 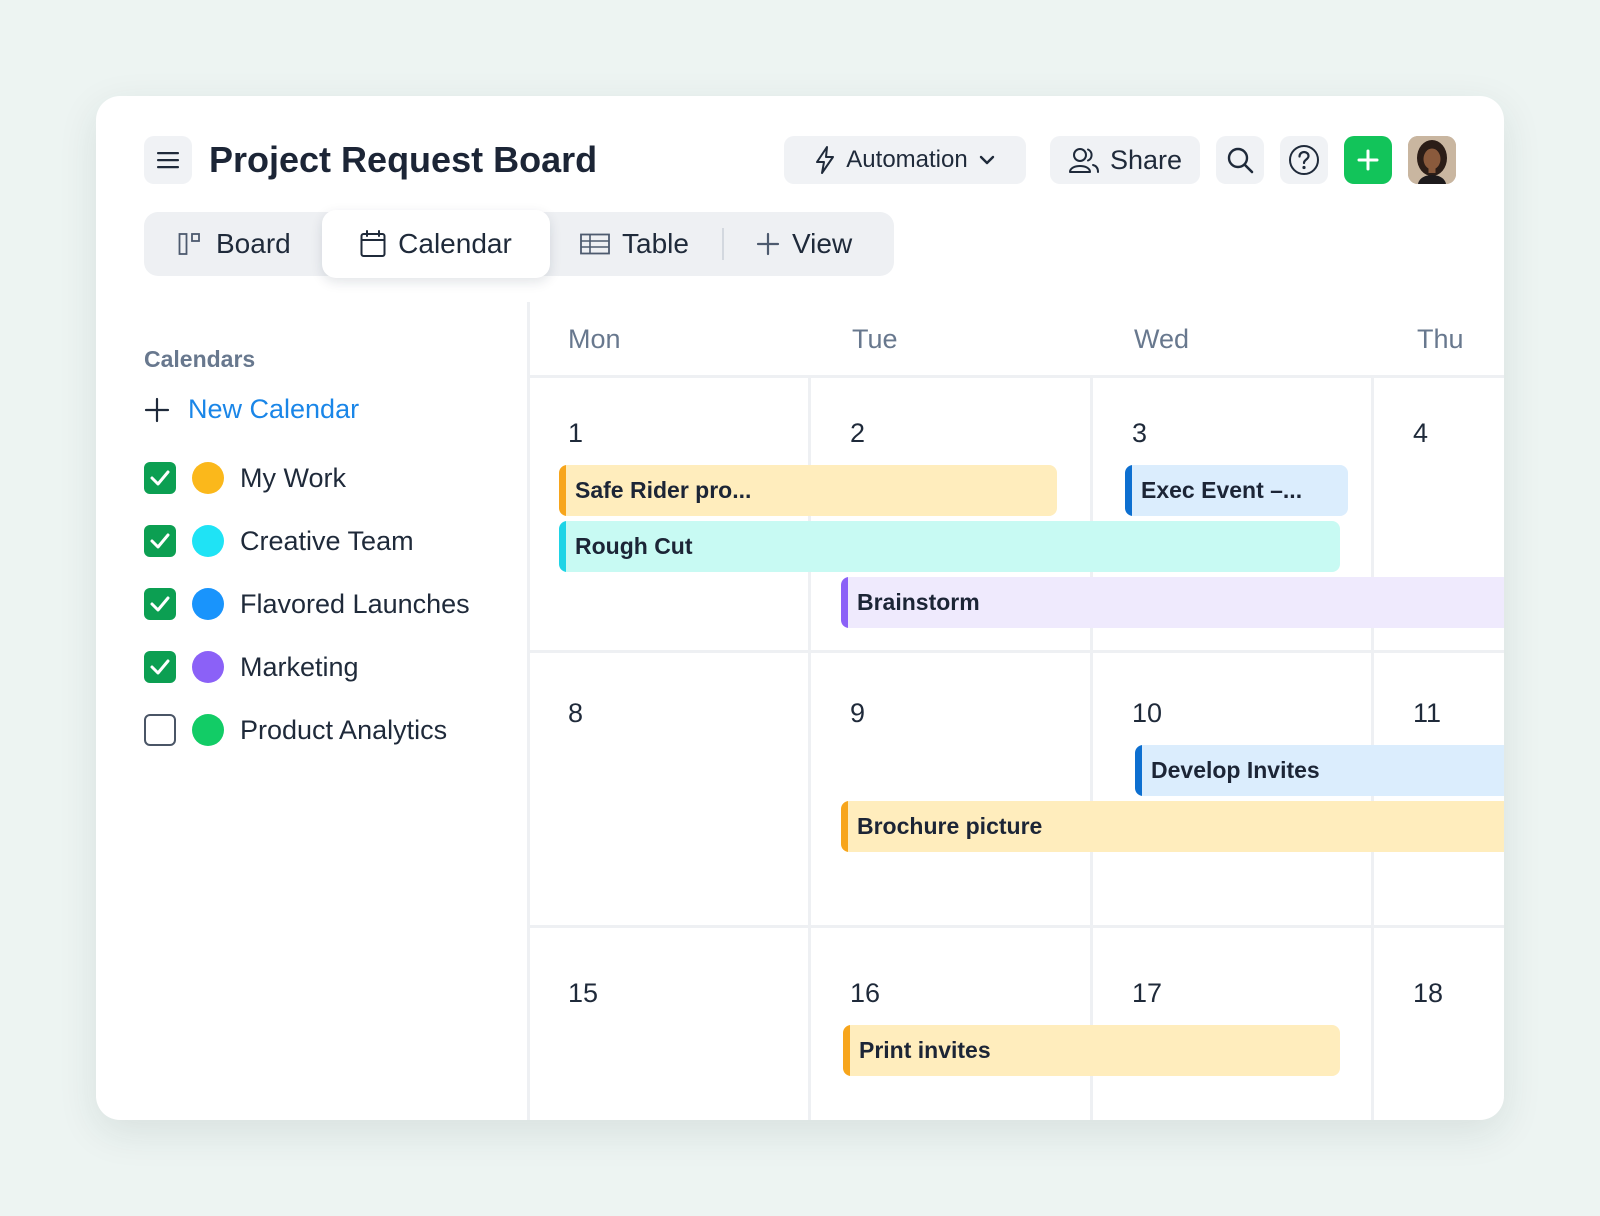 I want to click on day-header-tue: Tue, so click(x=875, y=339).